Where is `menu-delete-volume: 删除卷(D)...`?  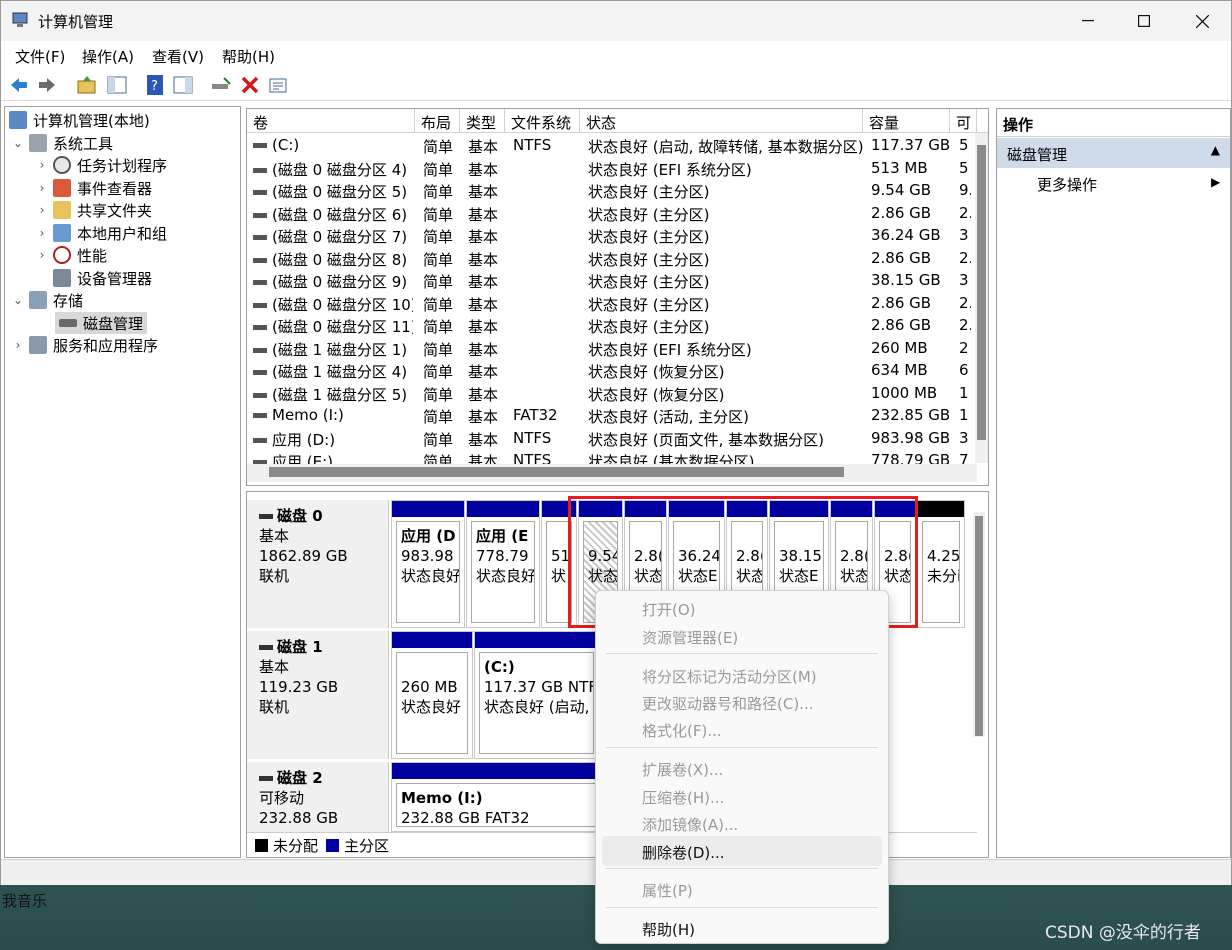 menu-delete-volume: 删除卷(D)... is located at coordinates (683, 852).